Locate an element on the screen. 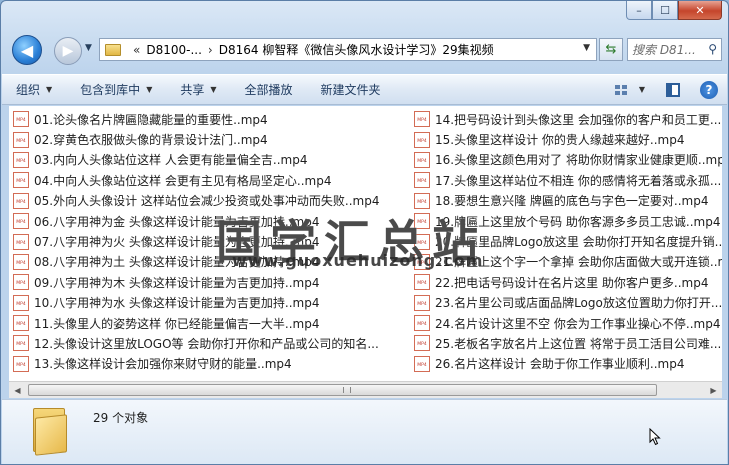 The height and width of the screenshot is (465, 729). breadcrumb-overflow-icon: « is located at coordinates (136, 50).